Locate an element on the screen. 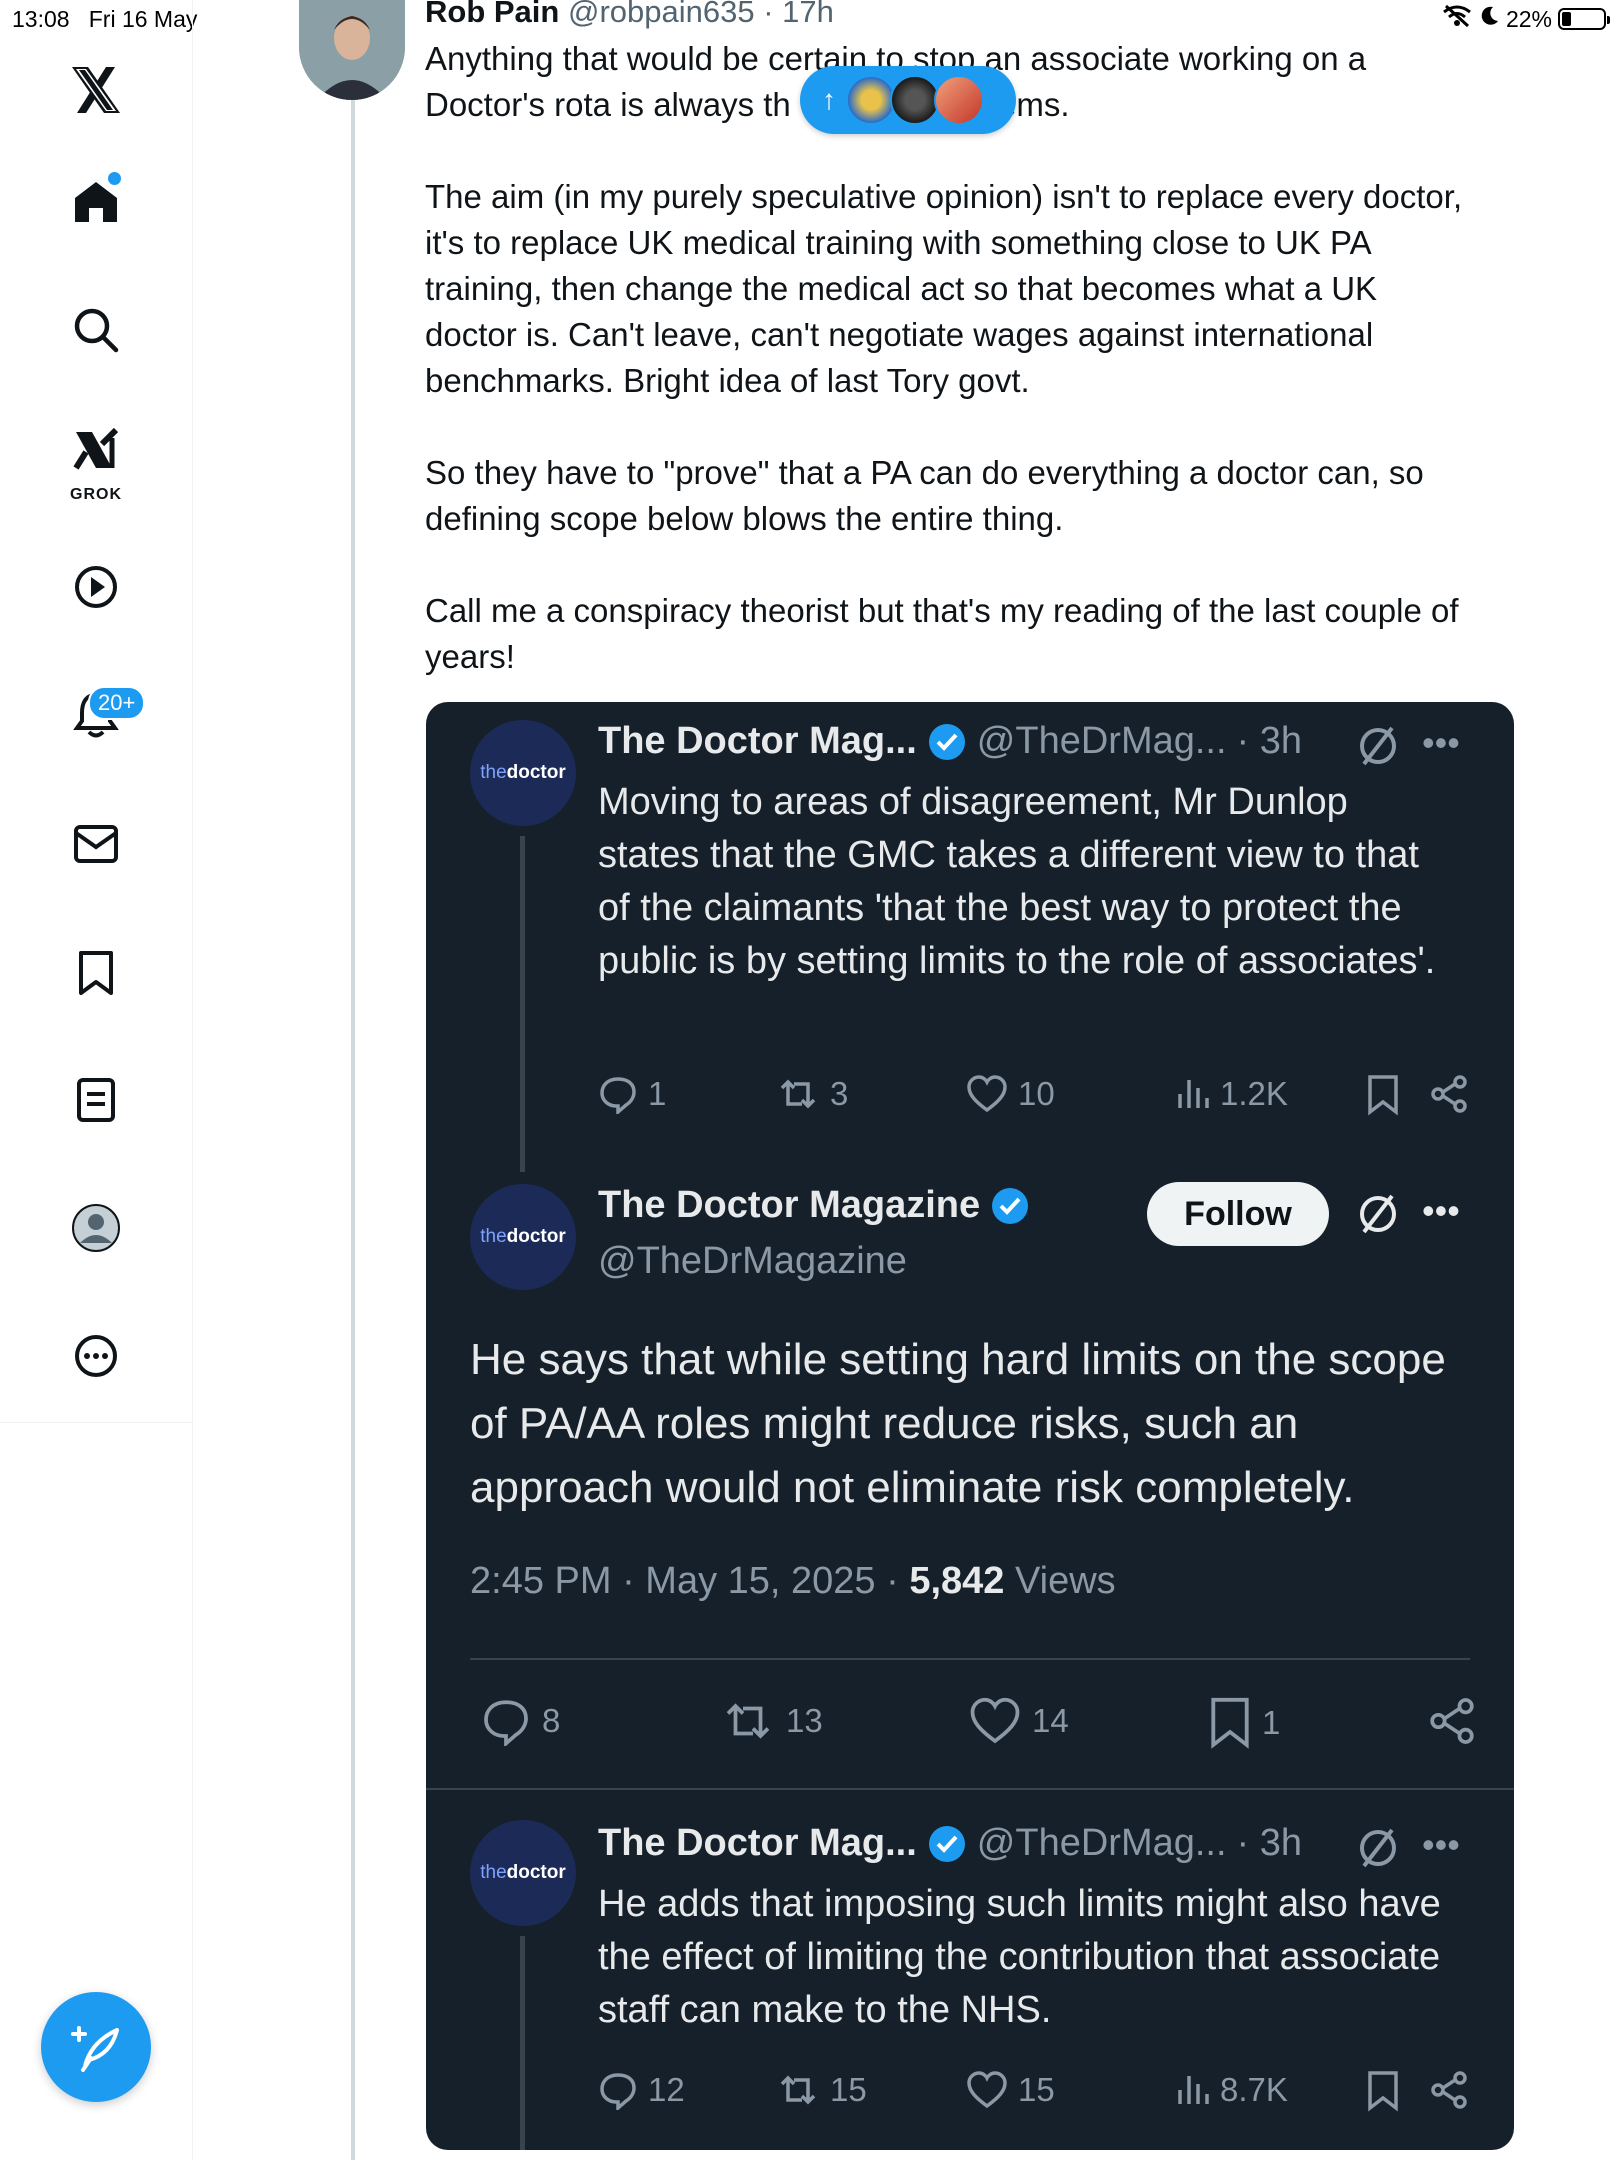 The height and width of the screenshot is (2160, 1620). wifi-off-icon is located at coordinates (1457, 19).